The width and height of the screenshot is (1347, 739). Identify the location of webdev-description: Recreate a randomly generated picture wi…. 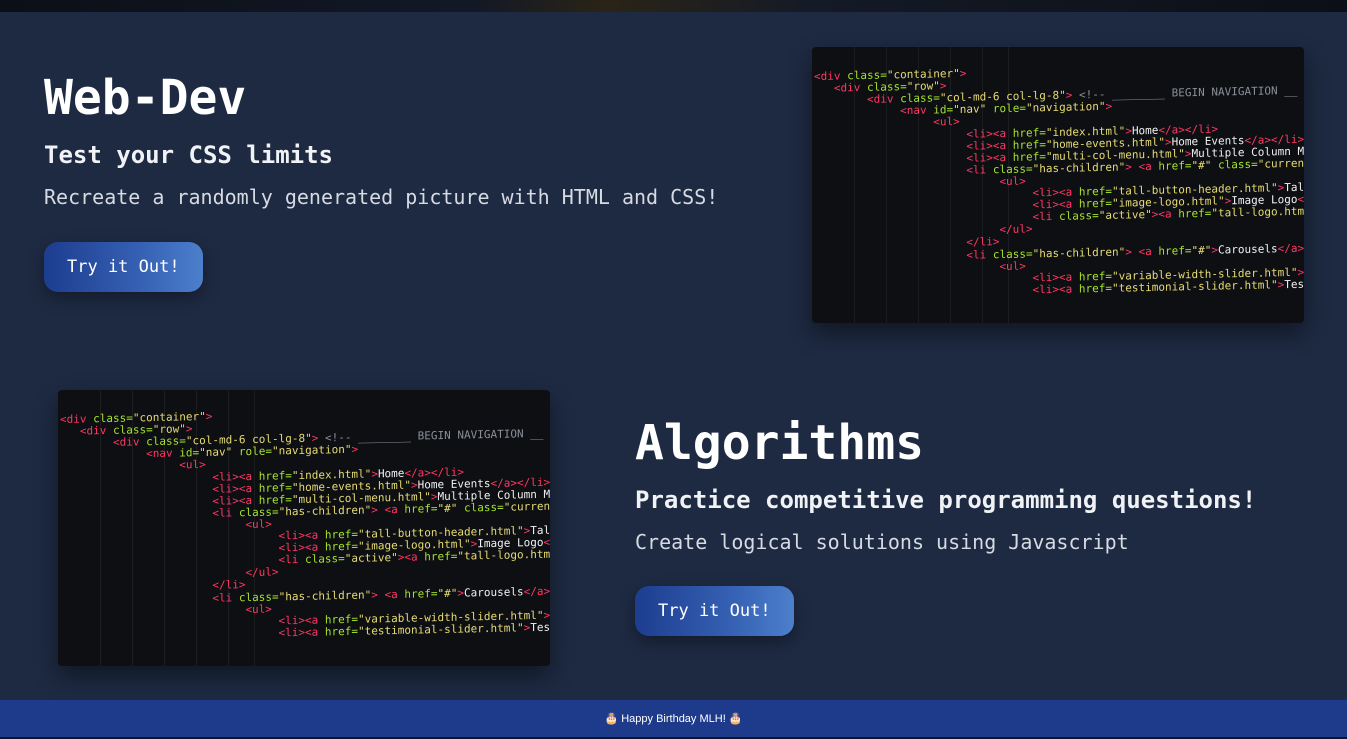
(381, 197).